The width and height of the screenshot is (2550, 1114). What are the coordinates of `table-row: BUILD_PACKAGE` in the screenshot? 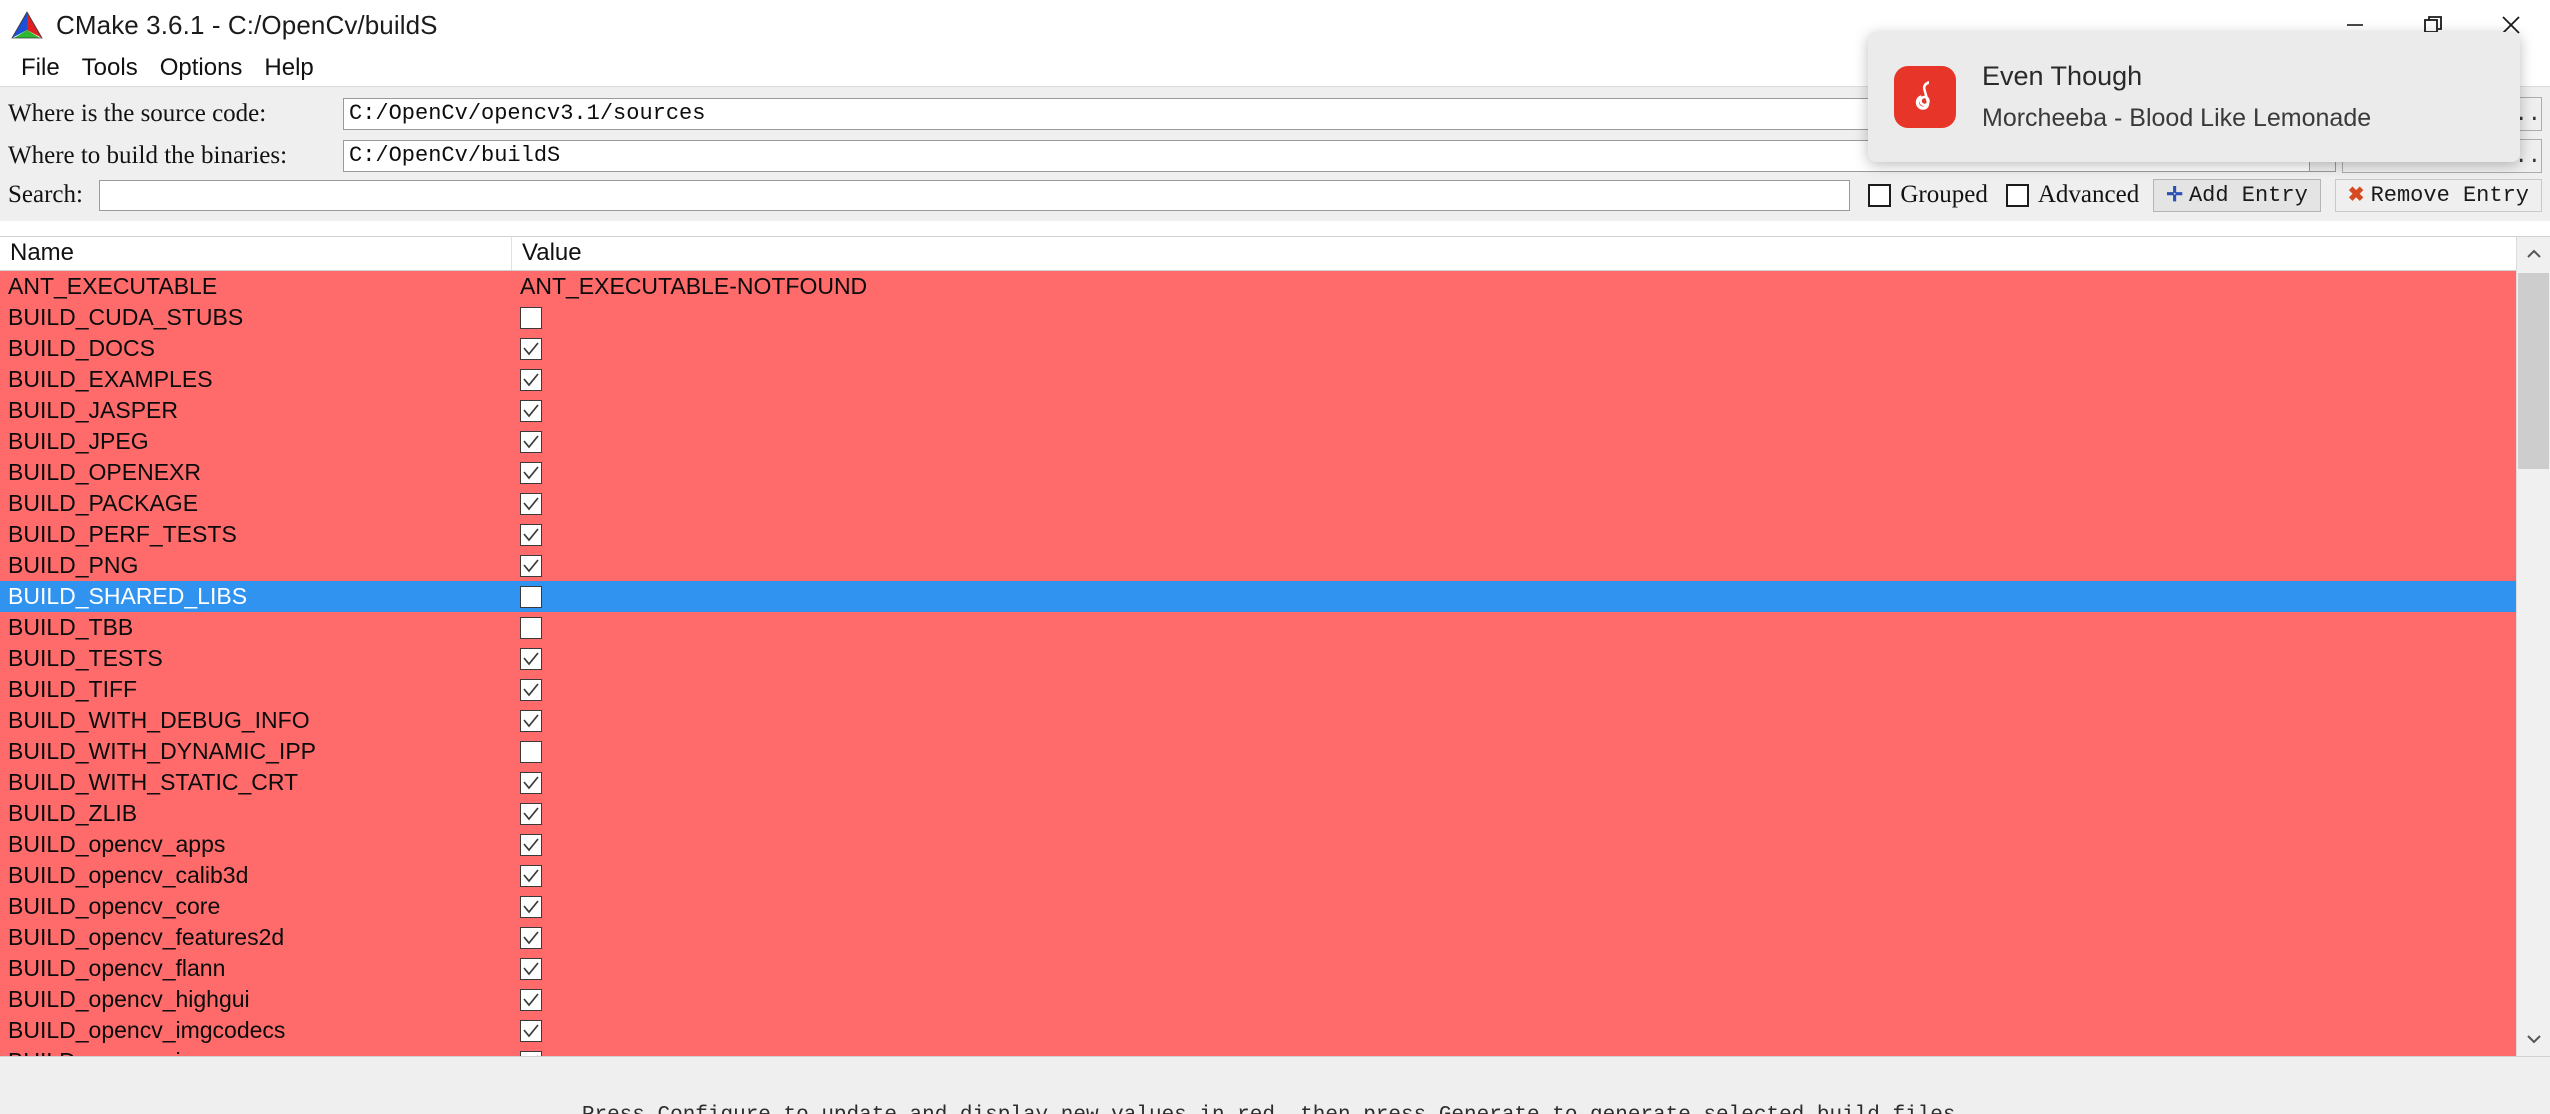 It's located at (1258, 503).